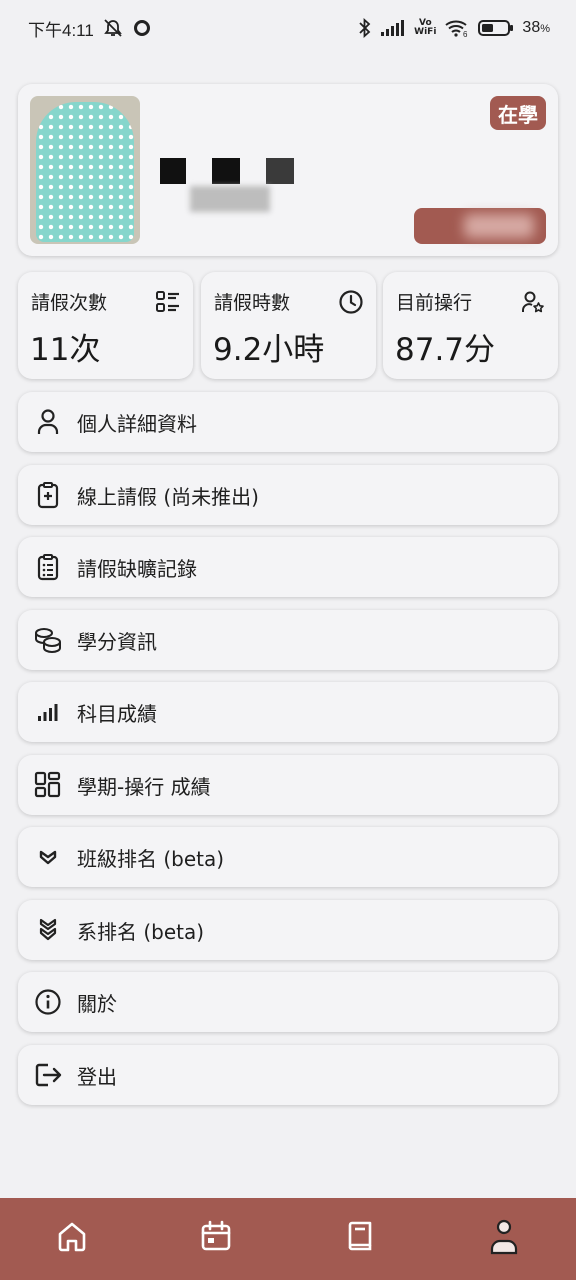  I want to click on status-badge: 在學, so click(518, 113).